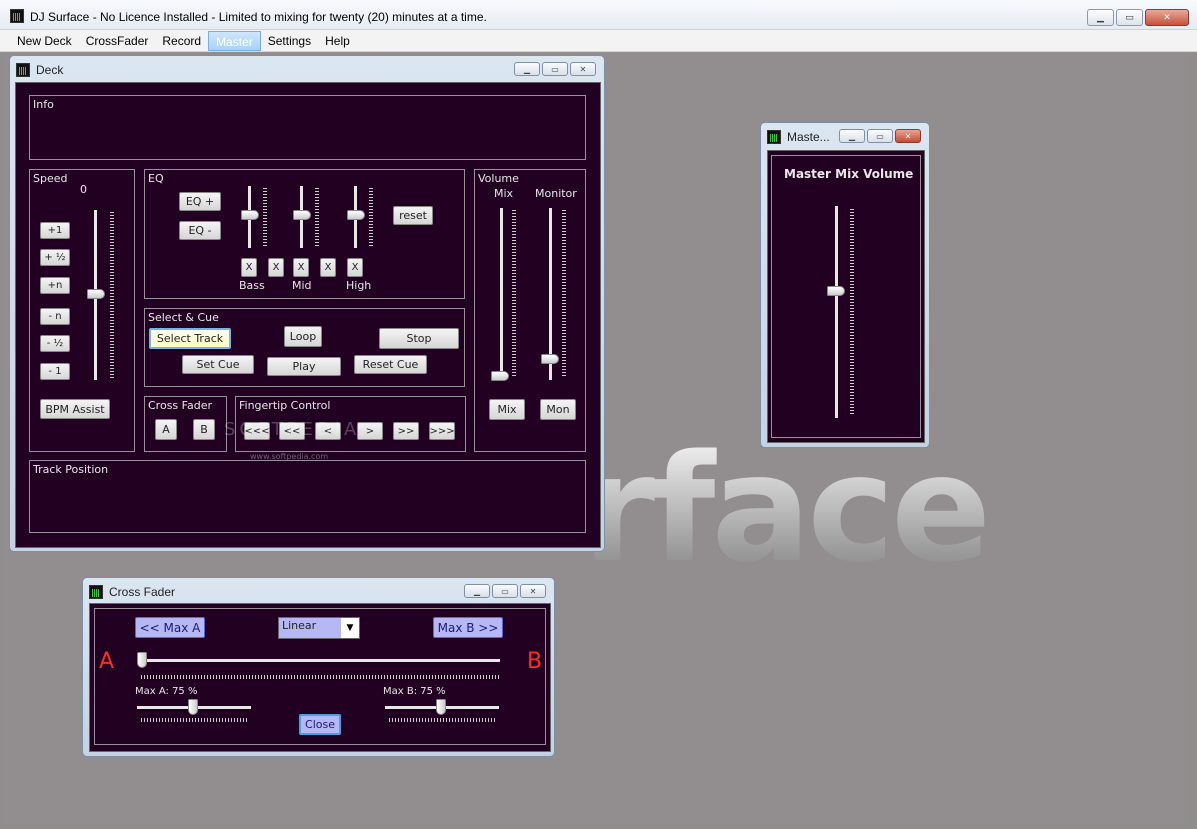  What do you see at coordinates (193, 707) in the screenshot?
I see `max-a-slider-thumb` at bounding box center [193, 707].